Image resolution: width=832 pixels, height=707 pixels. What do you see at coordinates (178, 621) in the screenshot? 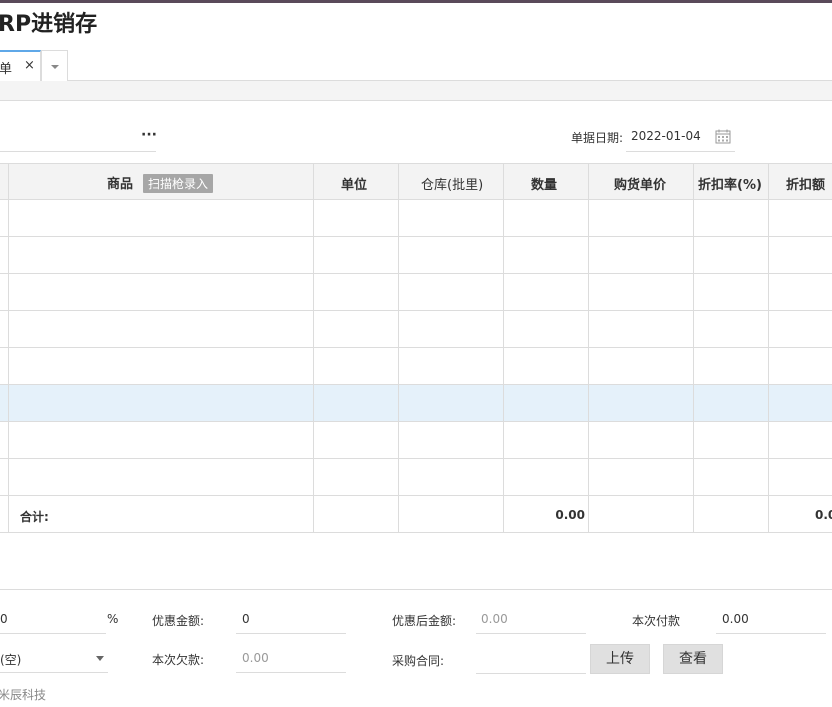
I see `discount-amount-label: 优惠金额:` at bounding box center [178, 621].